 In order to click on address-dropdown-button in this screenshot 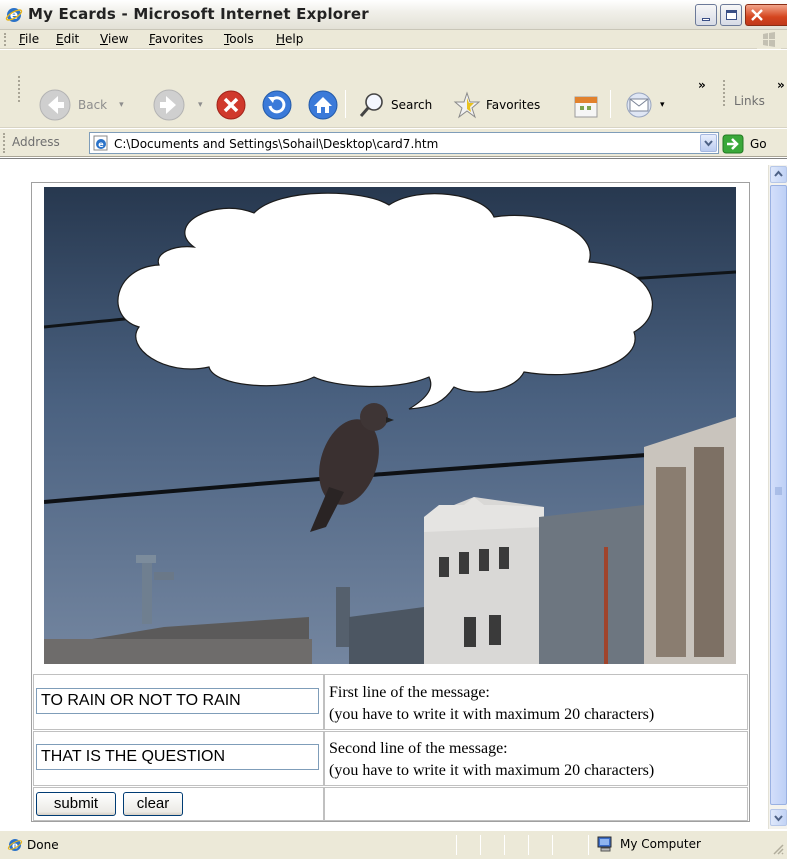, I will do `click(708, 143)`.